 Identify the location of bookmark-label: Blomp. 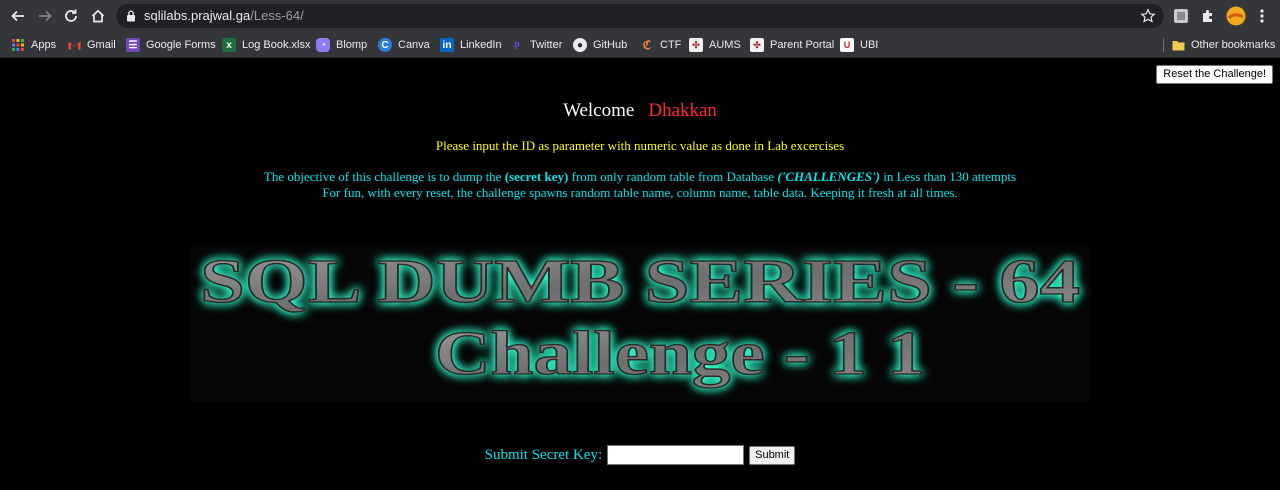
(352, 45).